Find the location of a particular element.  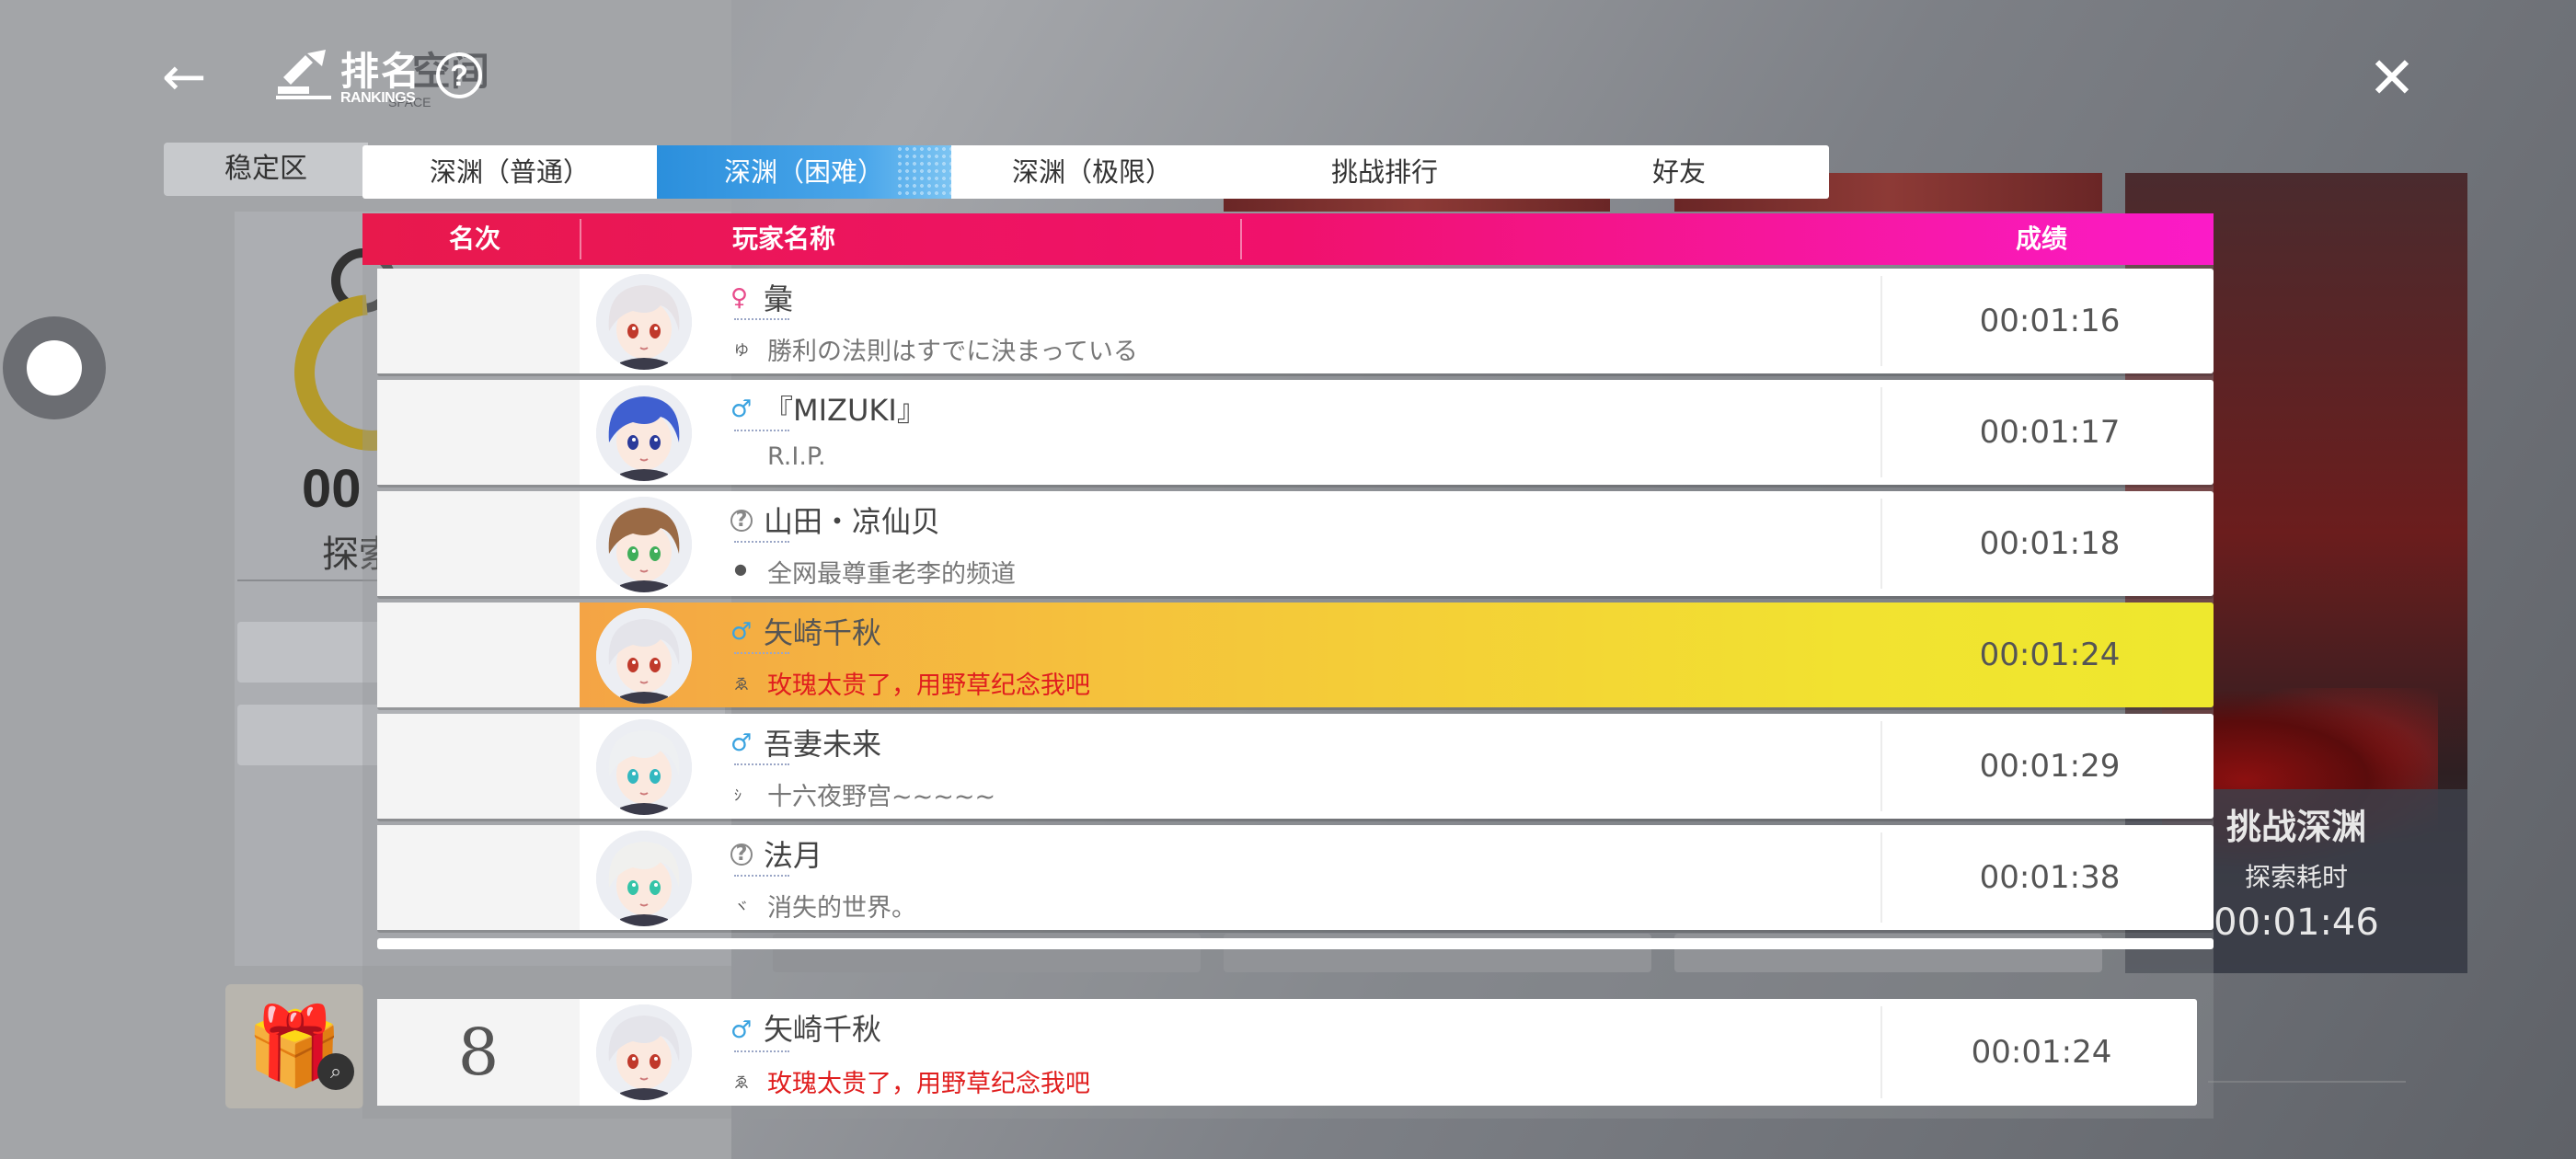

signature-icon: ヾ is located at coordinates (742, 906).